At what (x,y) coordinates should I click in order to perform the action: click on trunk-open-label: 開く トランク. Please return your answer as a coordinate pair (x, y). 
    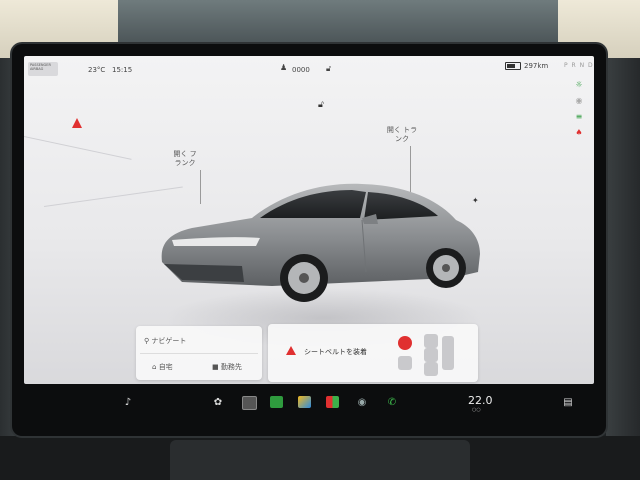
    Looking at the image, I should click on (402, 135).